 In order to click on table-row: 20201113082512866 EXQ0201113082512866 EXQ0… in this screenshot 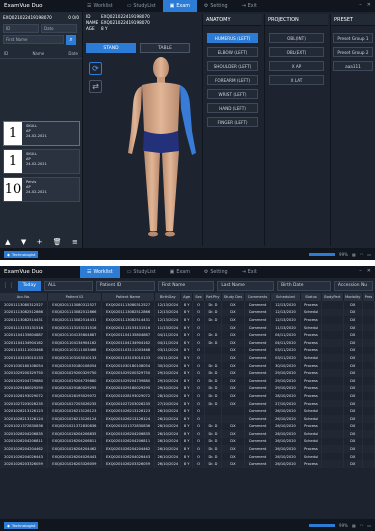, I will do `click(187, 312)`.